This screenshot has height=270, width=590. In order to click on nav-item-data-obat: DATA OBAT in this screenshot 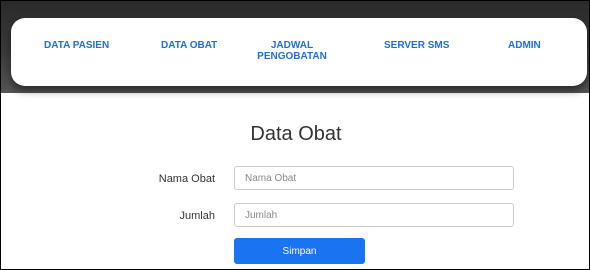, I will do `click(189, 45)`.